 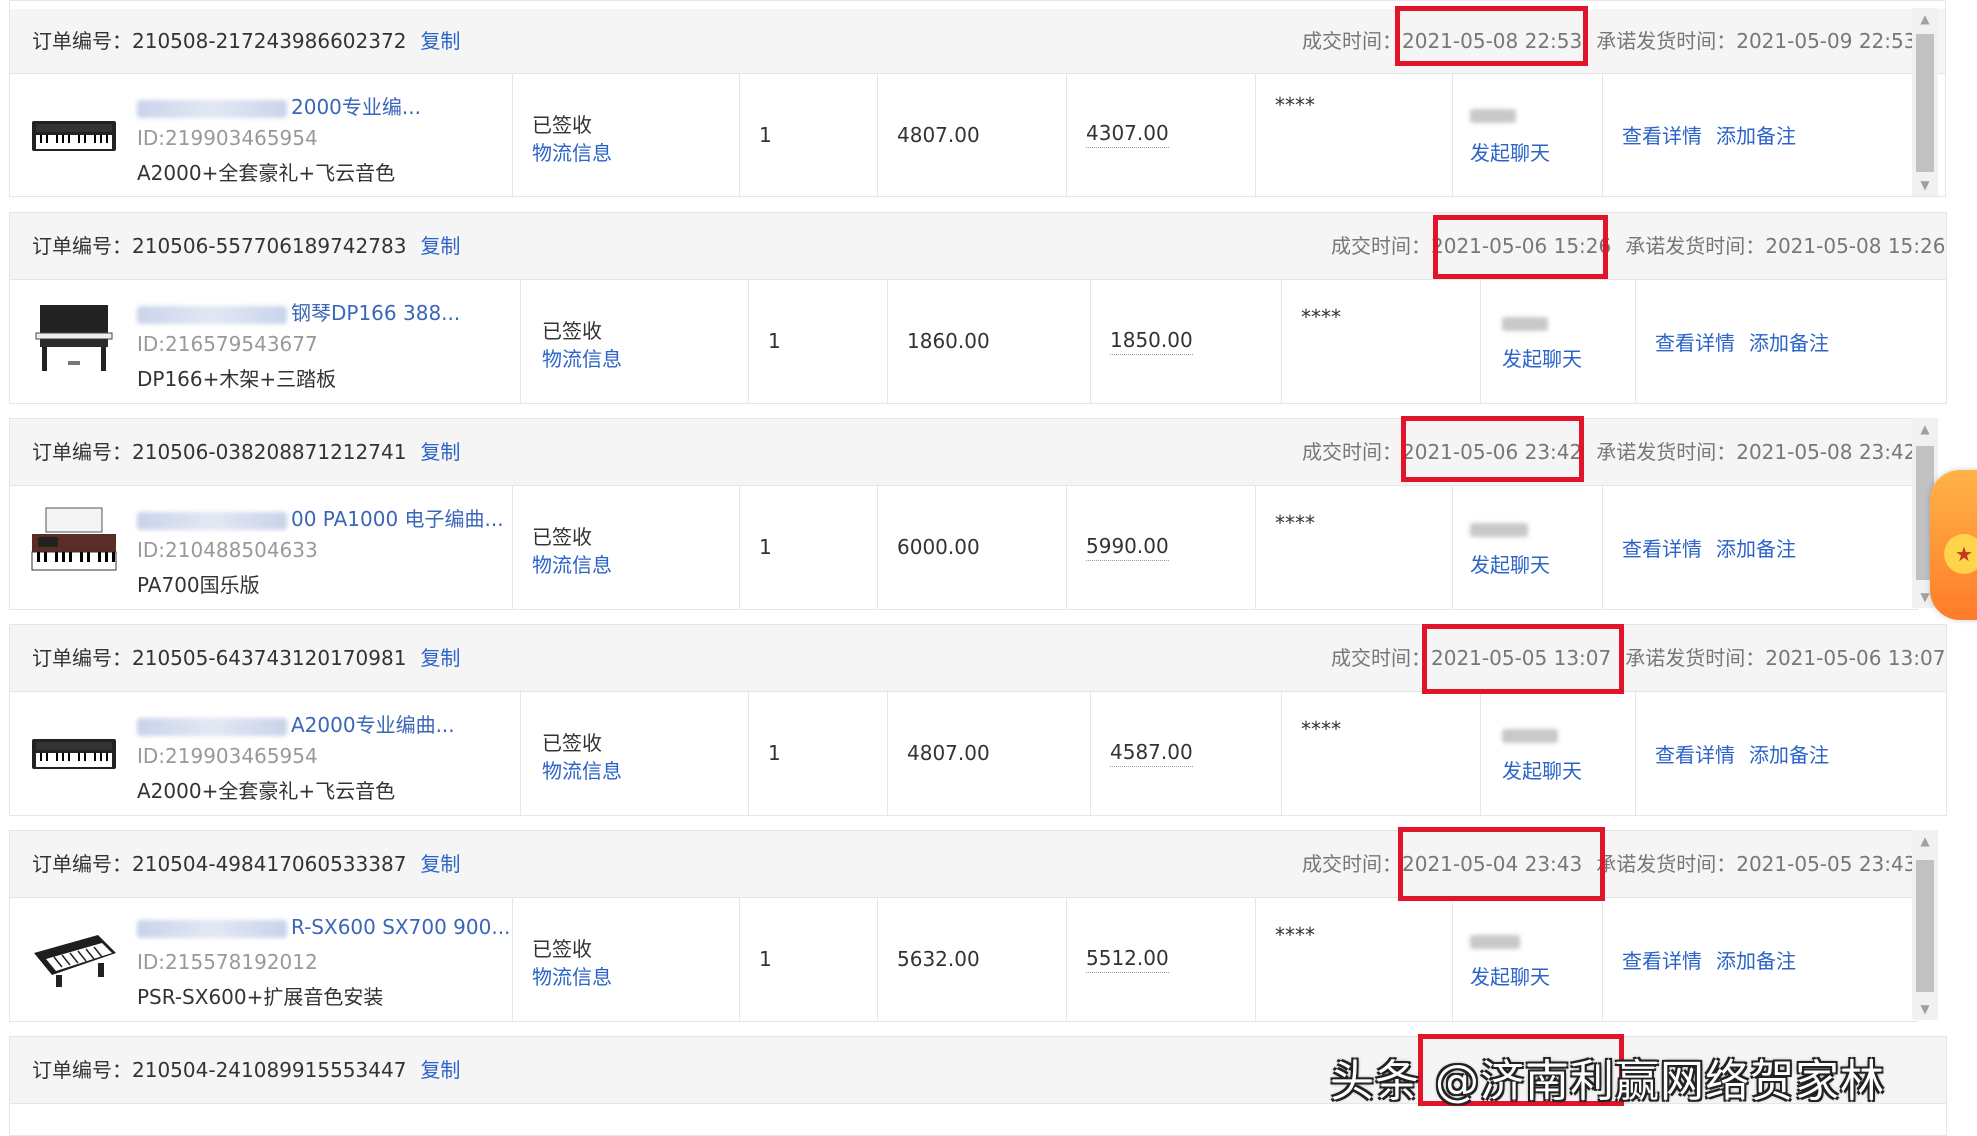 I want to click on order-number-value: 210505-643743120170981, so click(x=269, y=658).